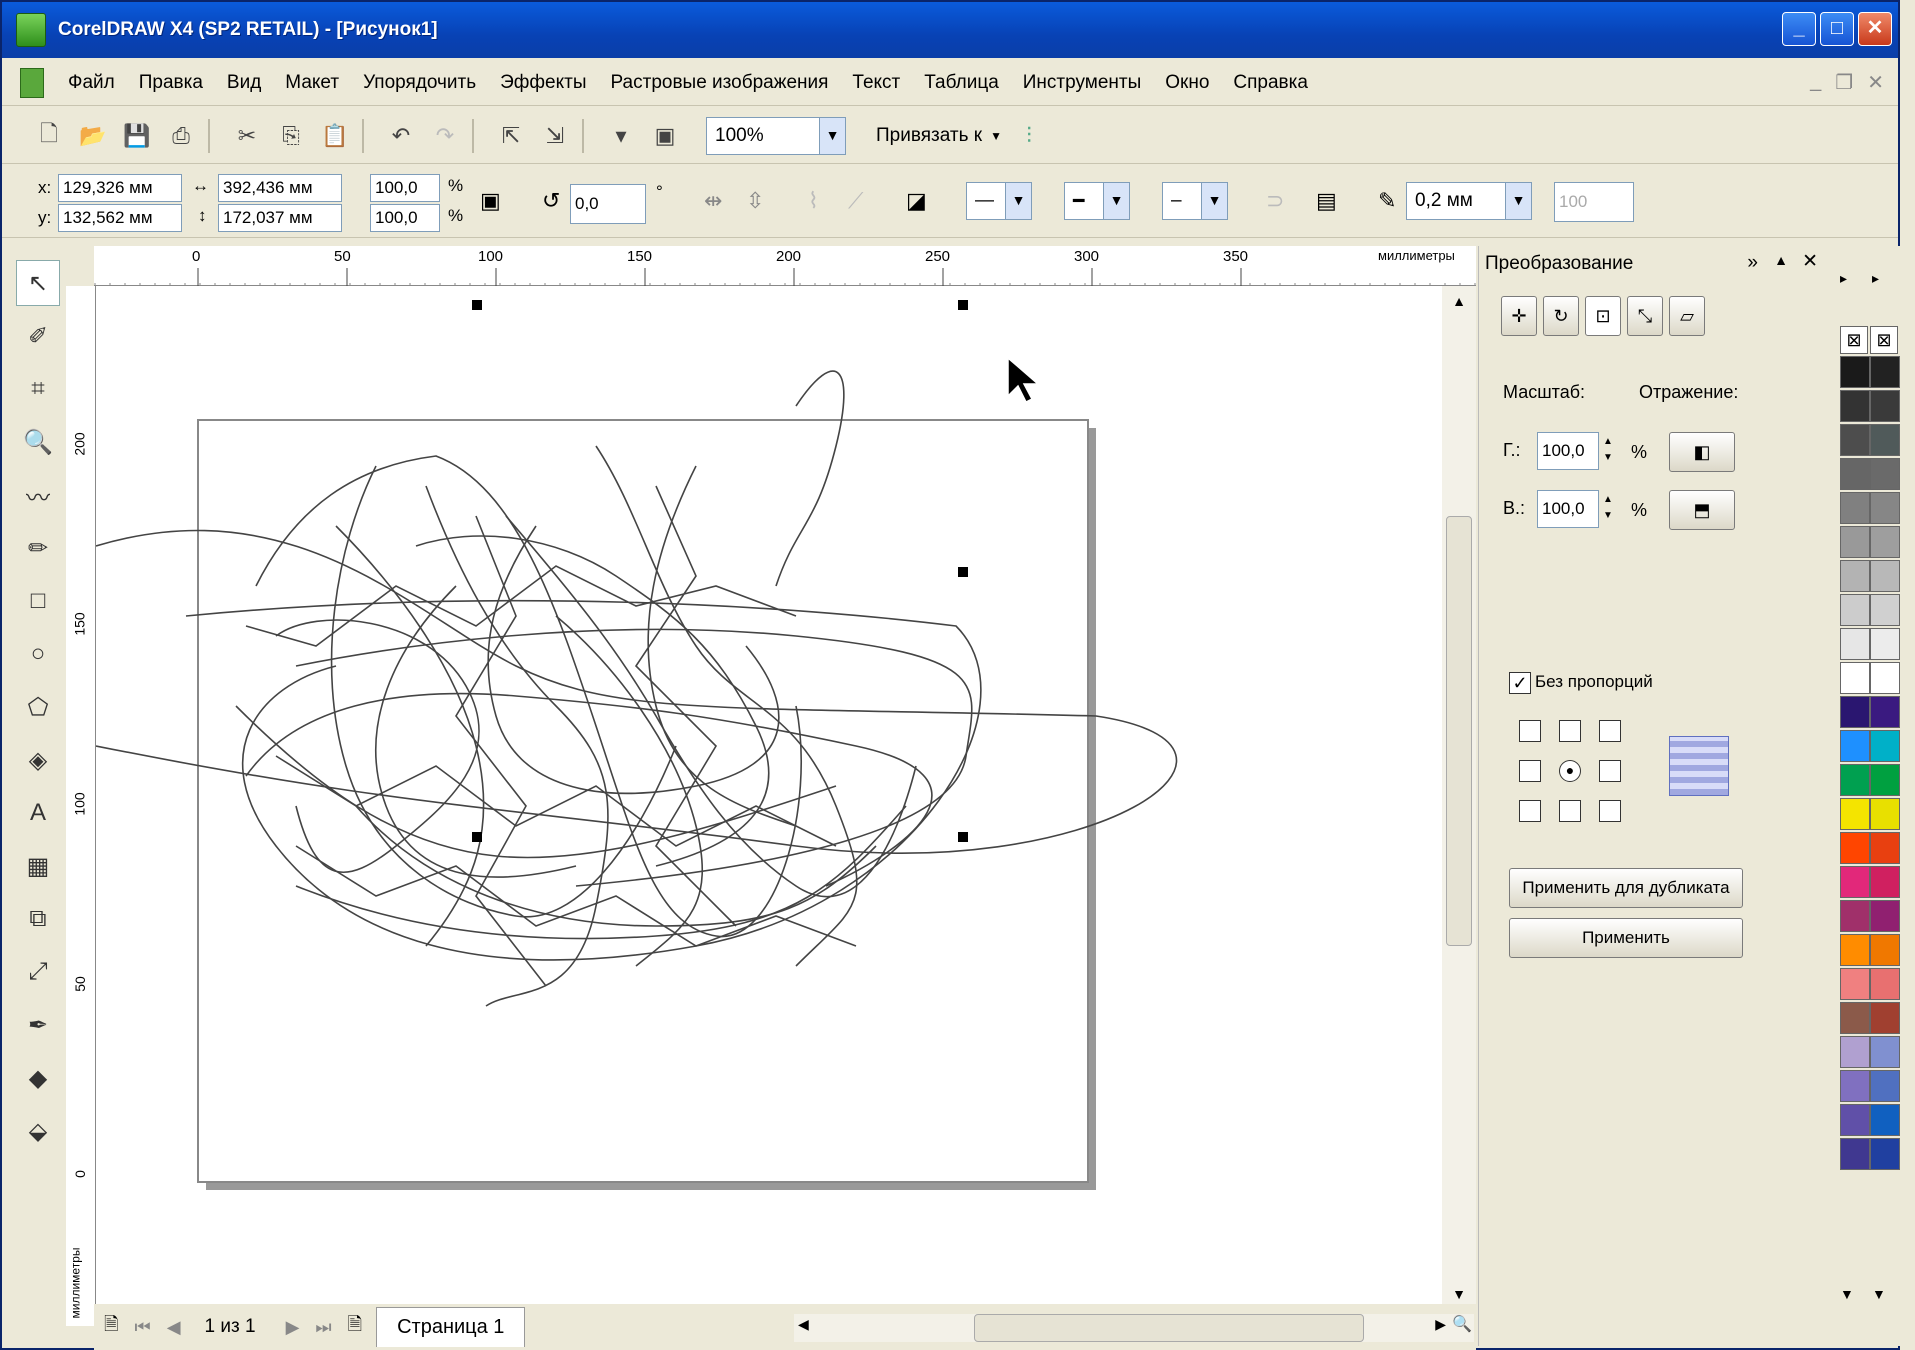 This screenshot has width=1915, height=1350. What do you see at coordinates (996, 136) in the screenshot?
I see `chevron-down-icon: ▼` at bounding box center [996, 136].